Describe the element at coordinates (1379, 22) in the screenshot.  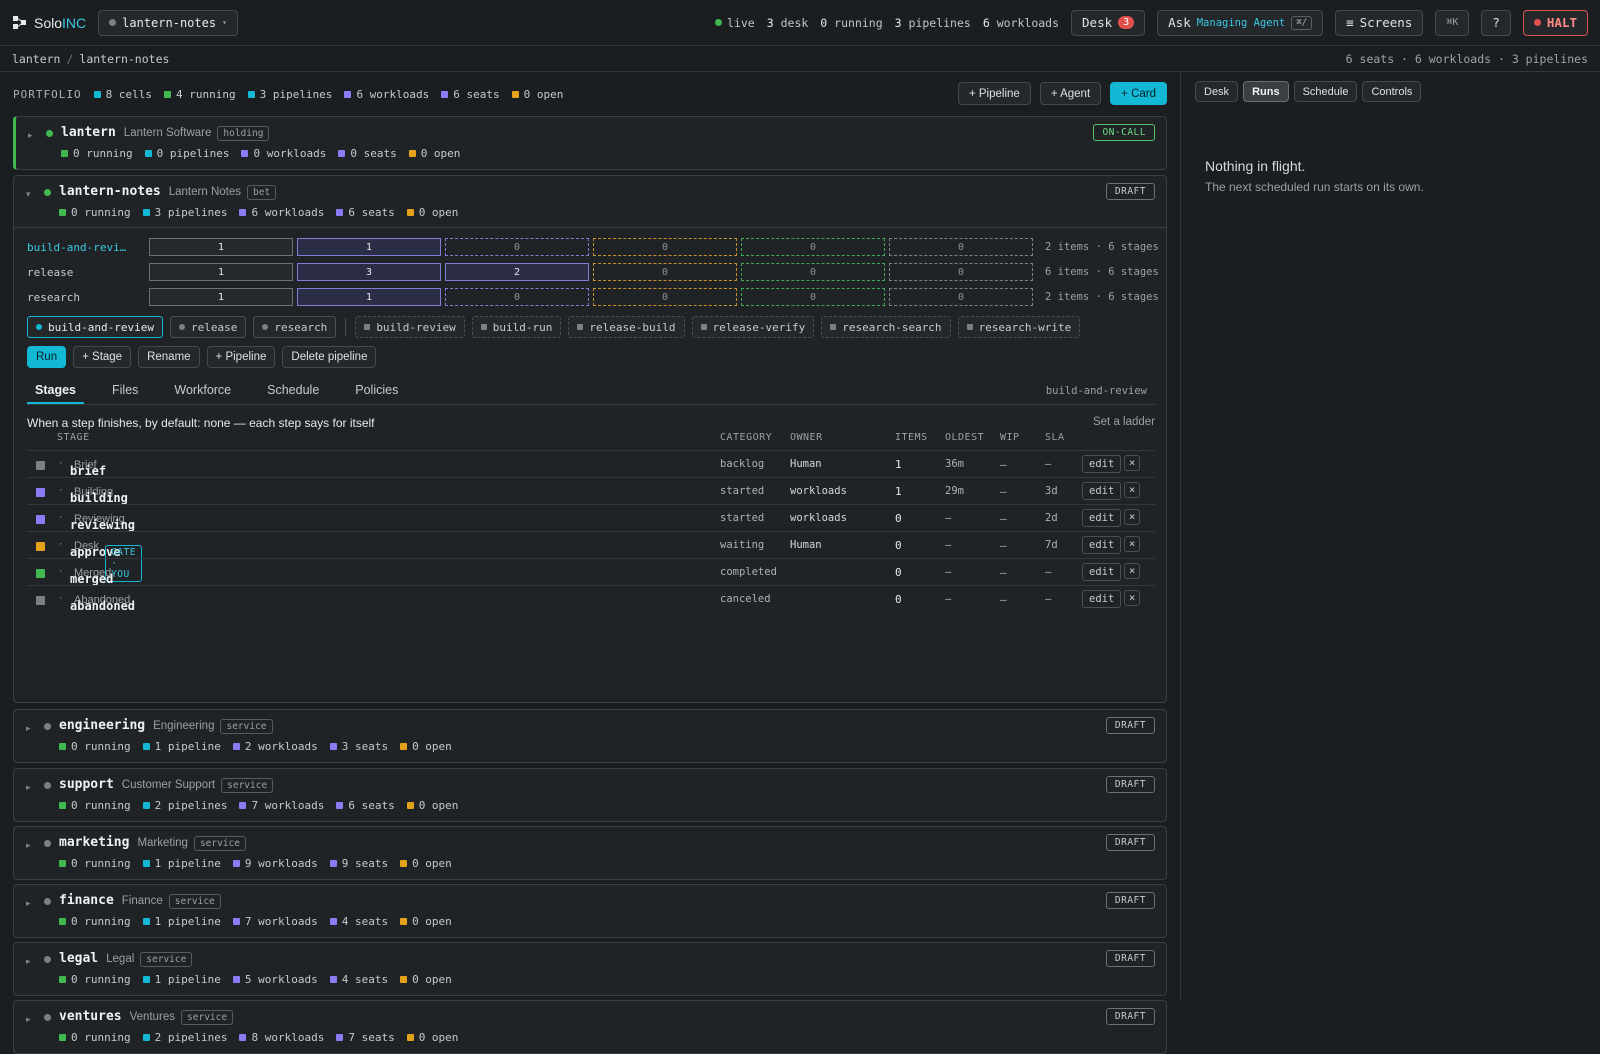
I see `screens-button: ≡ Screens` at that location.